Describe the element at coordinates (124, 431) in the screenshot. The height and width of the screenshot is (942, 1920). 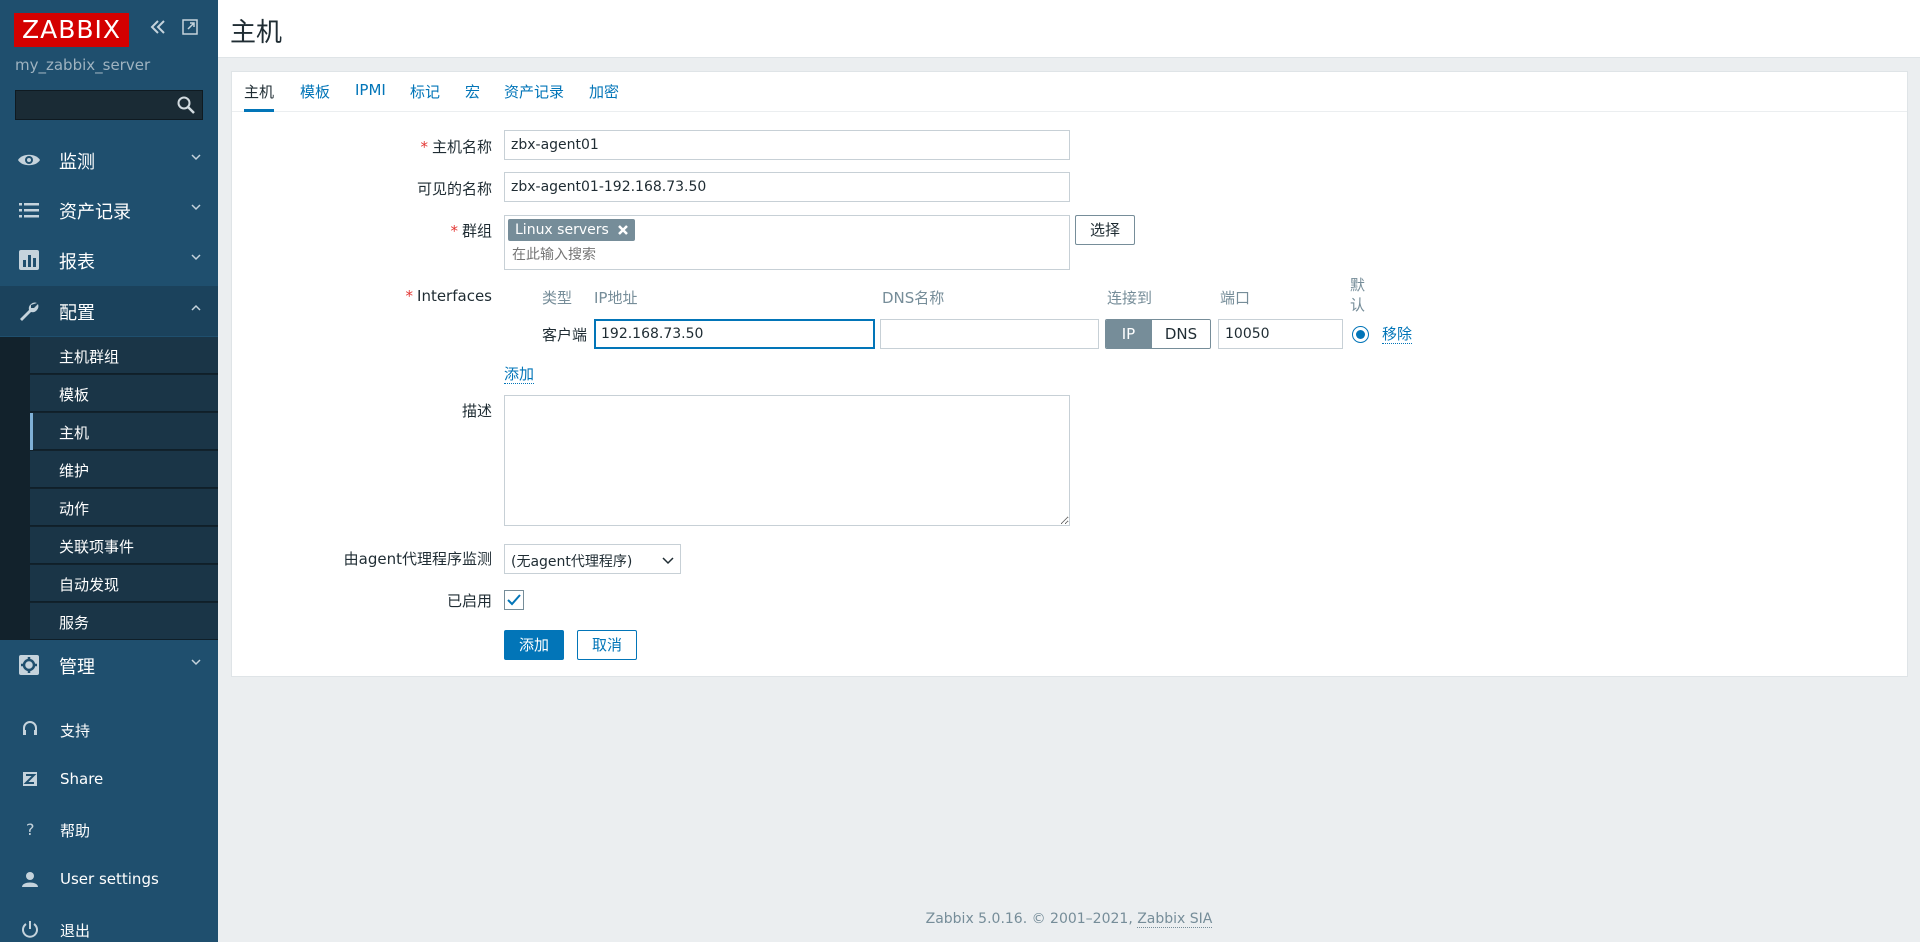
I see `sidebar-item-hosts: 主机` at that location.